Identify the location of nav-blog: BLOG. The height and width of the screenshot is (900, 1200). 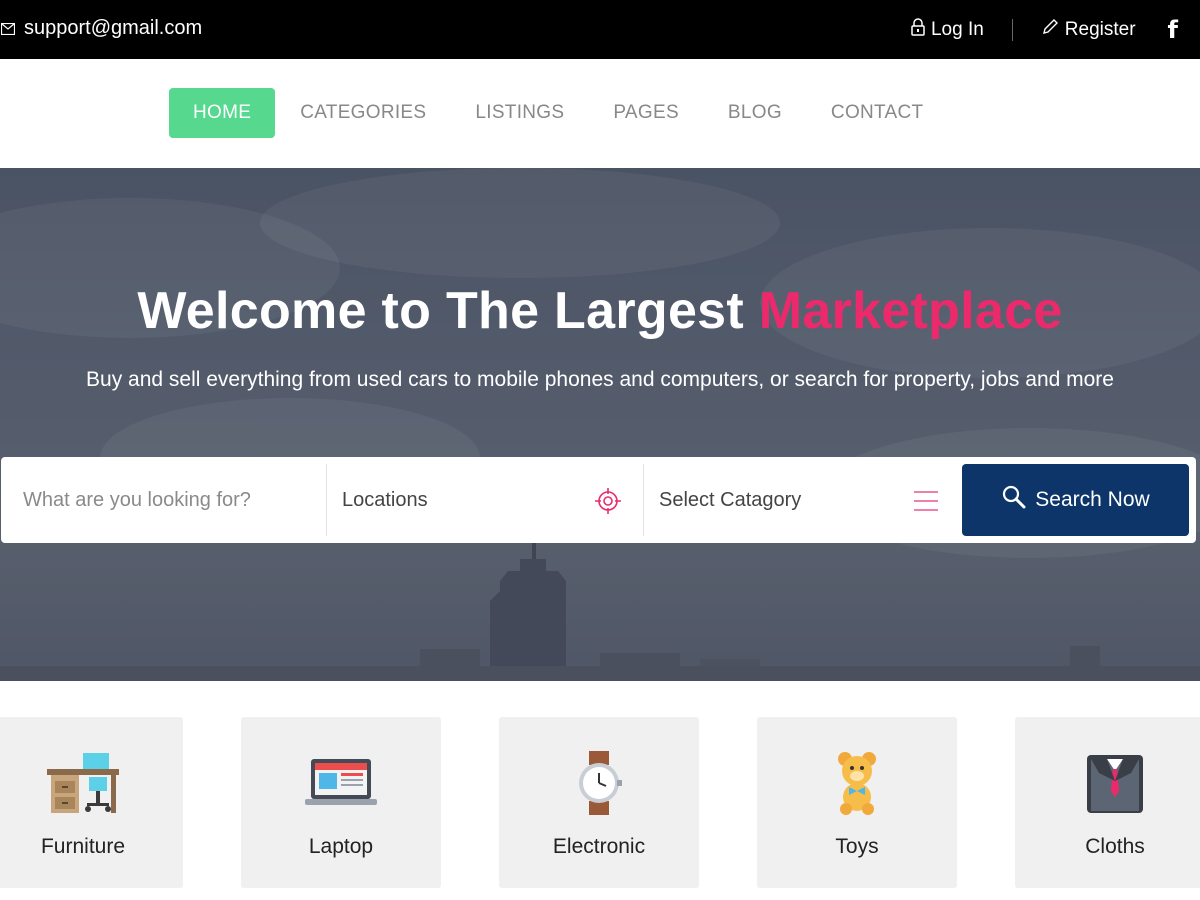
(755, 113).